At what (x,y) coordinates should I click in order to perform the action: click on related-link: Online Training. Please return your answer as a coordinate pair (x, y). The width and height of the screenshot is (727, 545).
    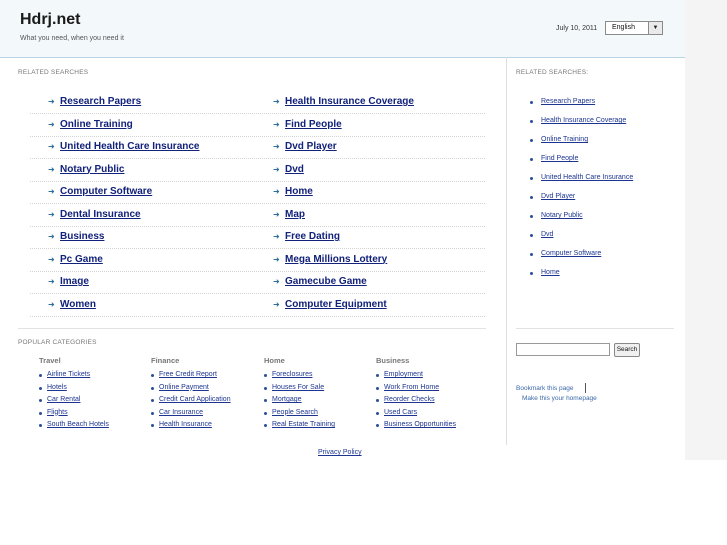
    Looking at the image, I should click on (96, 124).